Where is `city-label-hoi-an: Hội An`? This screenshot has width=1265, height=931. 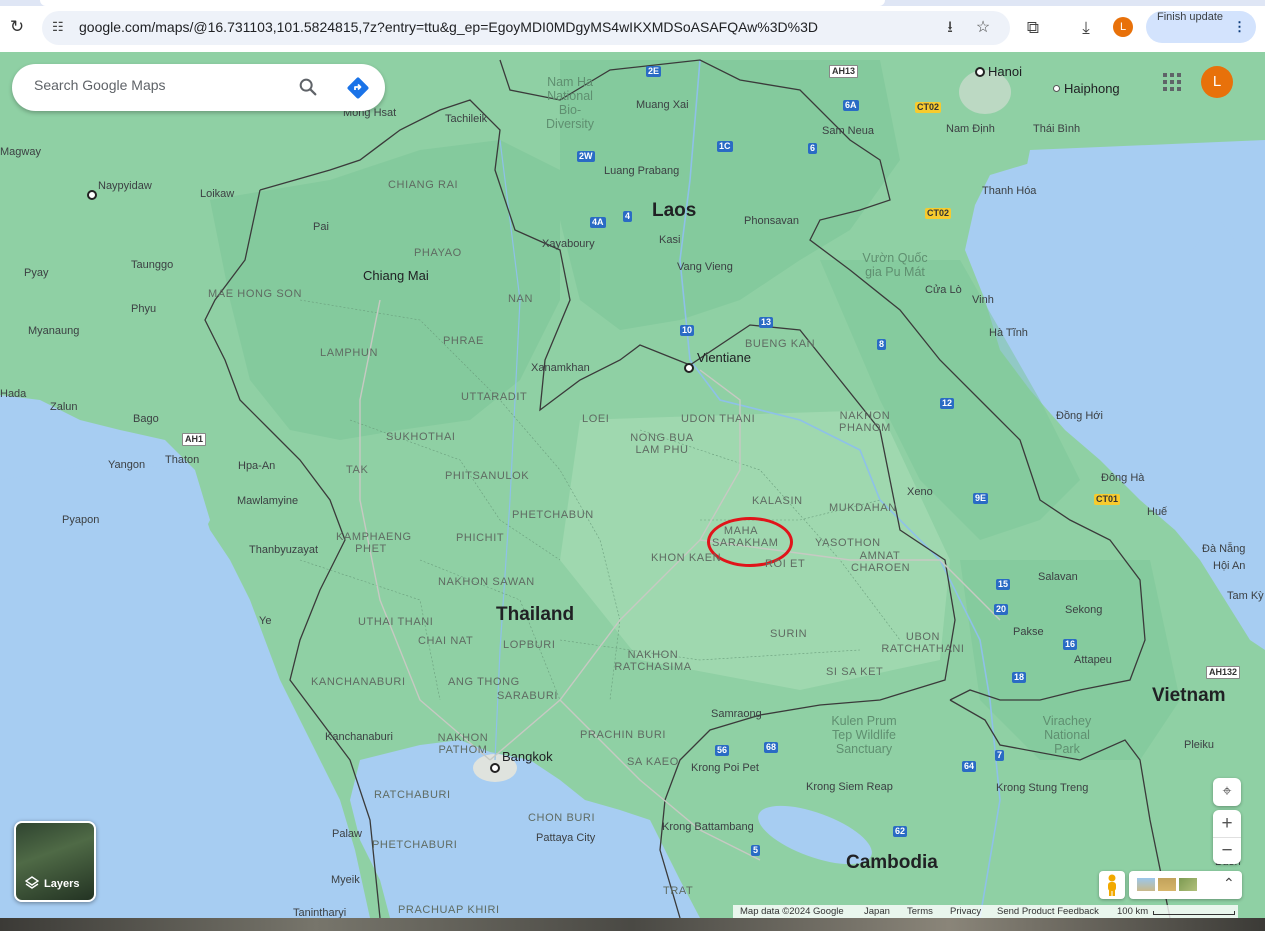 city-label-hoi-an: Hội An is located at coordinates (1229, 566).